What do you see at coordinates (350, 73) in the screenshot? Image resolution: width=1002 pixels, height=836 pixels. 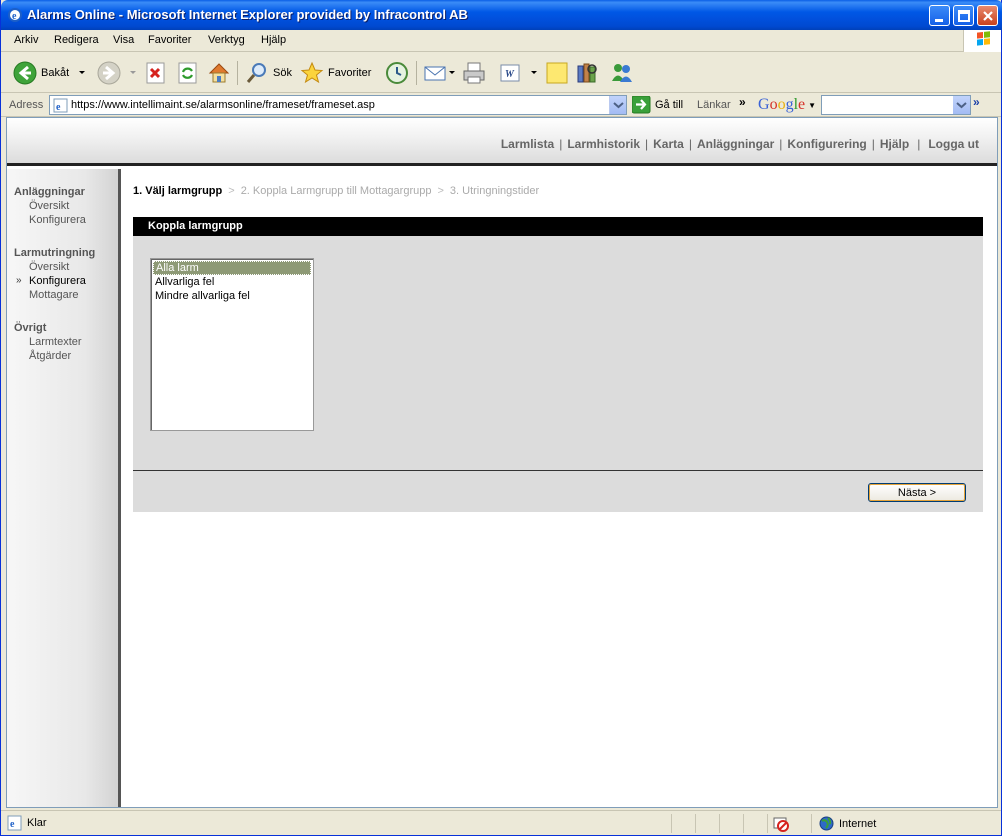 I see `favorites-label: Favoriter` at bounding box center [350, 73].